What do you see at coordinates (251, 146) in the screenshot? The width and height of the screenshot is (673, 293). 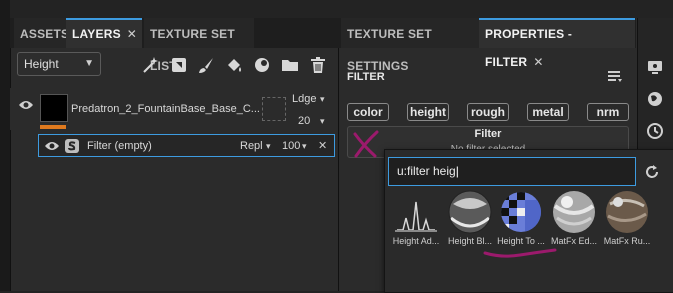 I see `filter-blend-mode: Repl` at bounding box center [251, 146].